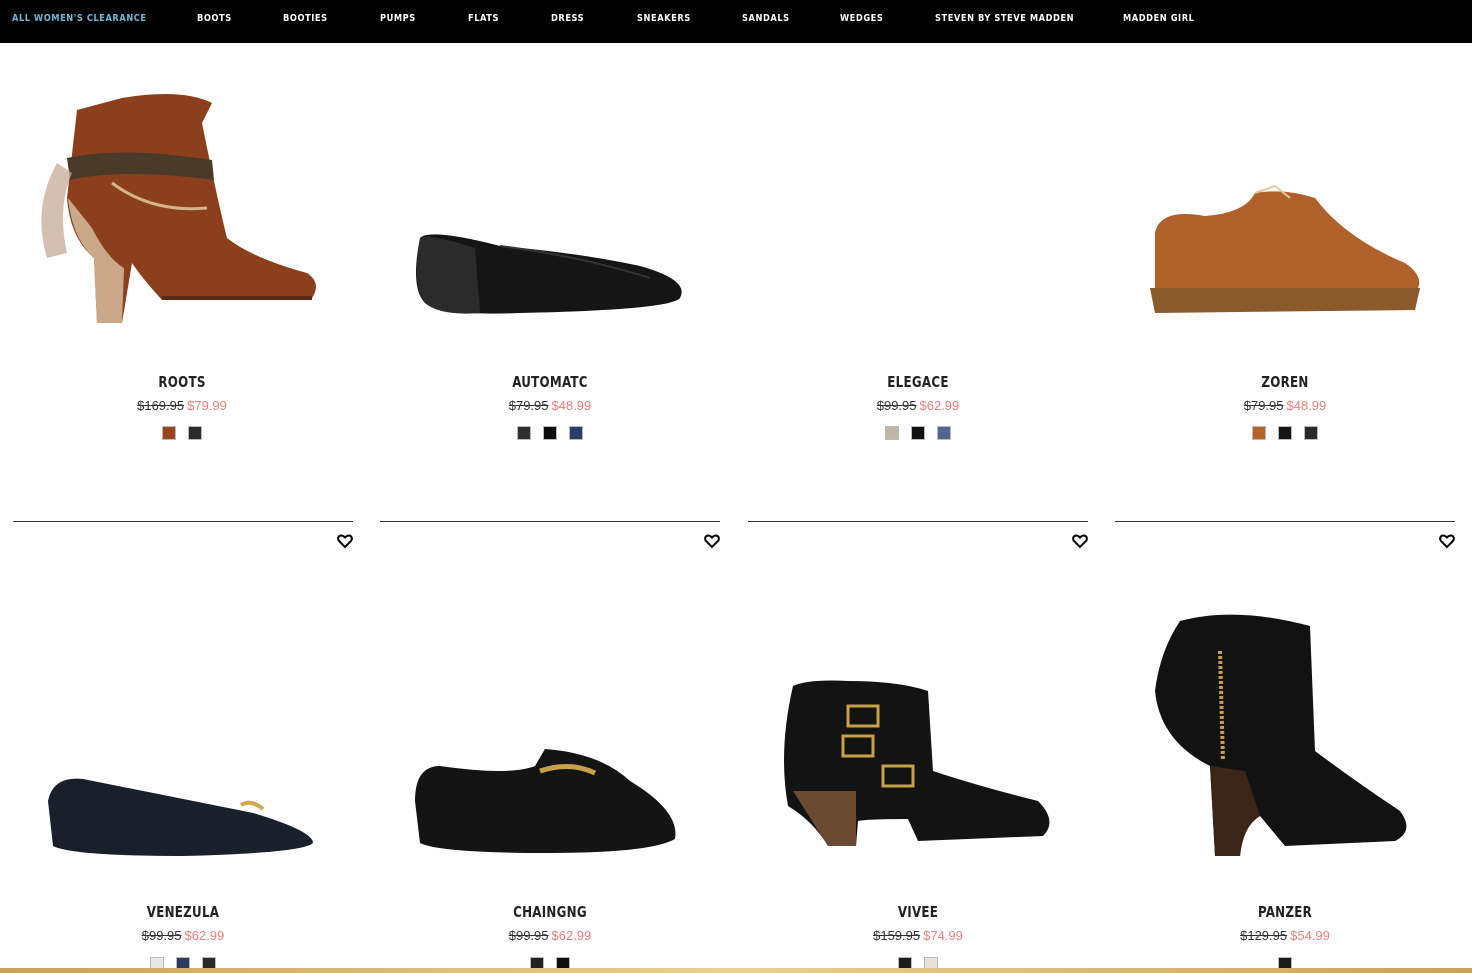 The width and height of the screenshot is (1472, 973). I want to click on product-name: PANZER, so click(1284, 912).